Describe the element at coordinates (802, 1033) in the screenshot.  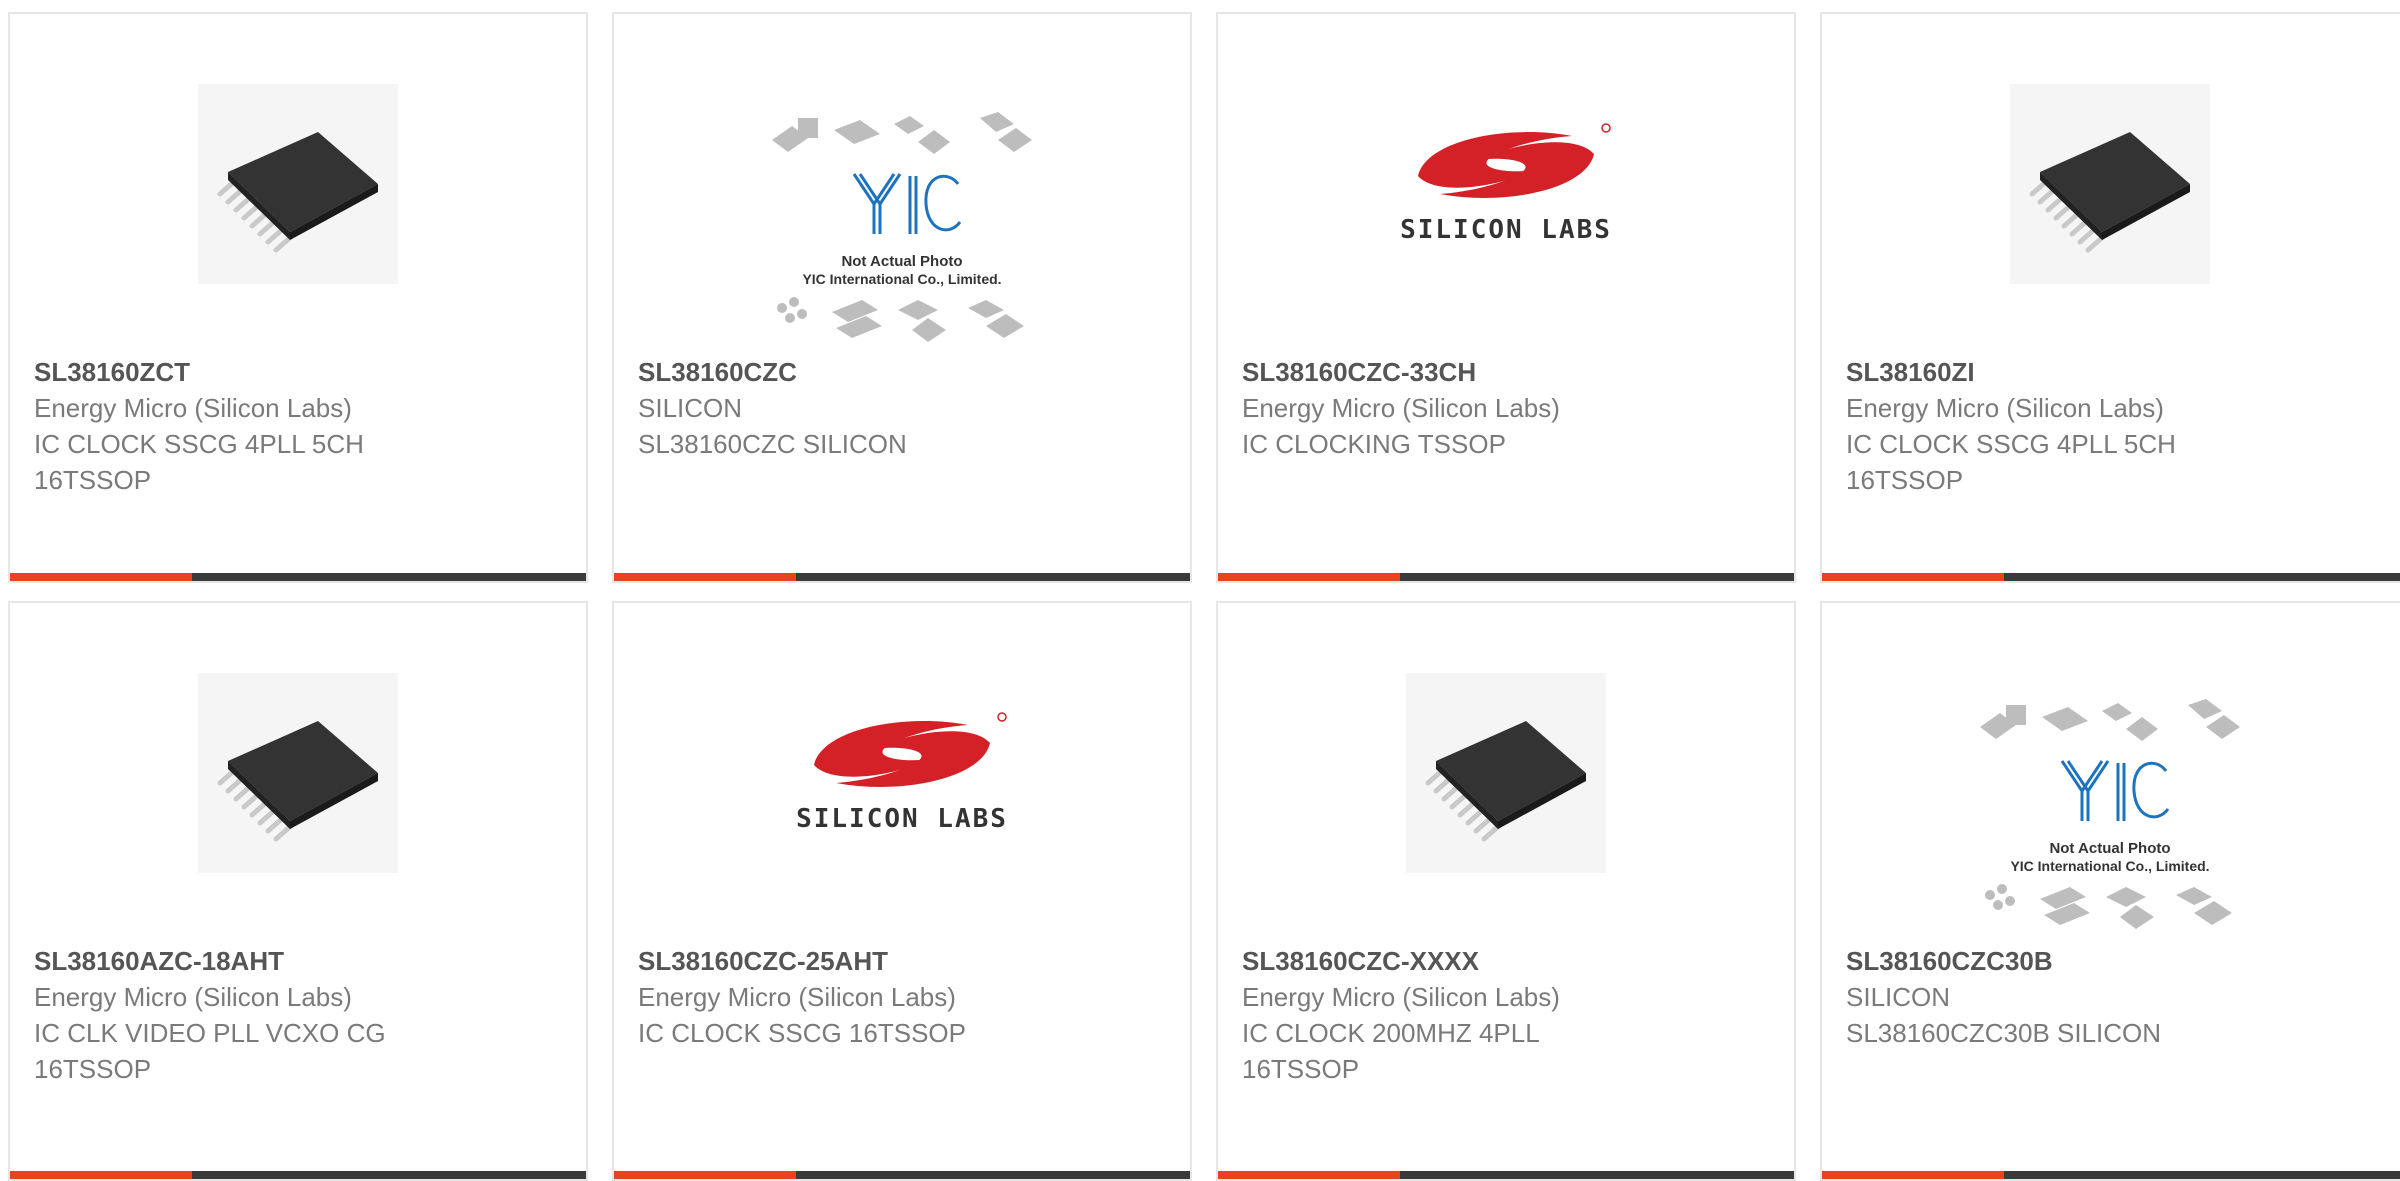
I see `description: IC CLOCK SSCG 16TSSOP` at that location.